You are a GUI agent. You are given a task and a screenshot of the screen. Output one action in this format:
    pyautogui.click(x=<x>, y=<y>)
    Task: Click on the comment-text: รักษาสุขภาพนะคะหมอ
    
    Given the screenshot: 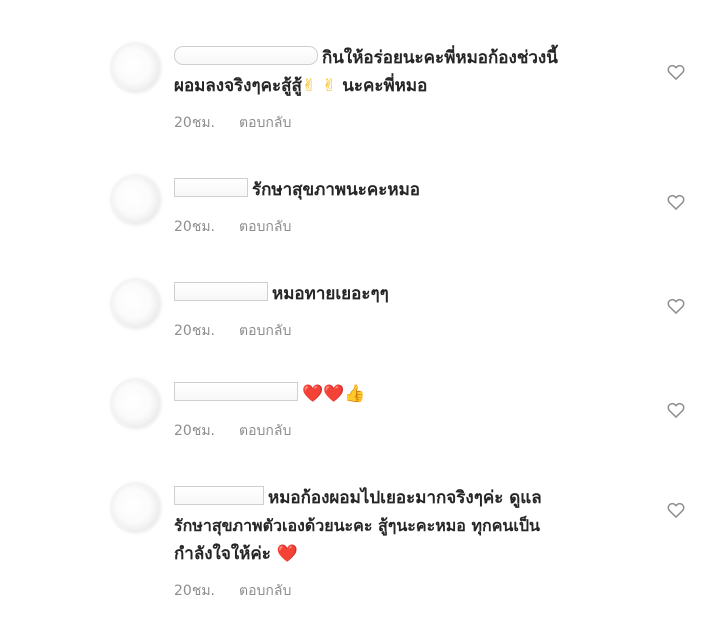 What is the action you would take?
    pyautogui.click(x=414, y=190)
    